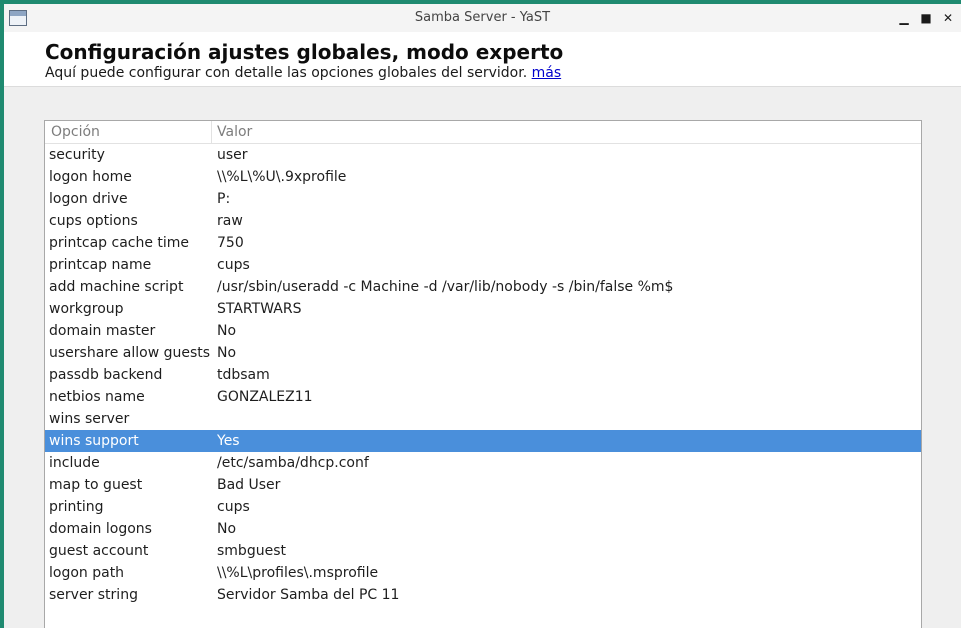 The image size is (961, 628). What do you see at coordinates (128, 132) in the screenshot?
I see `column-header-option: Opción` at bounding box center [128, 132].